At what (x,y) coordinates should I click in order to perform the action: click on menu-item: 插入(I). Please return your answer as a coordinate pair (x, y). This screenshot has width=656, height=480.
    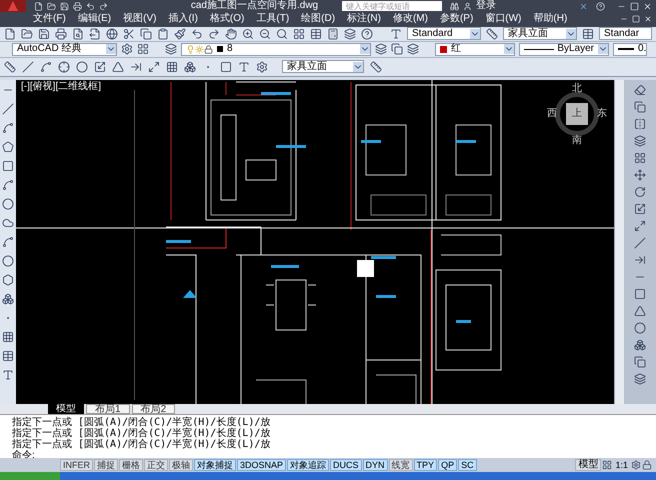
    Looking at the image, I should click on (183, 19).